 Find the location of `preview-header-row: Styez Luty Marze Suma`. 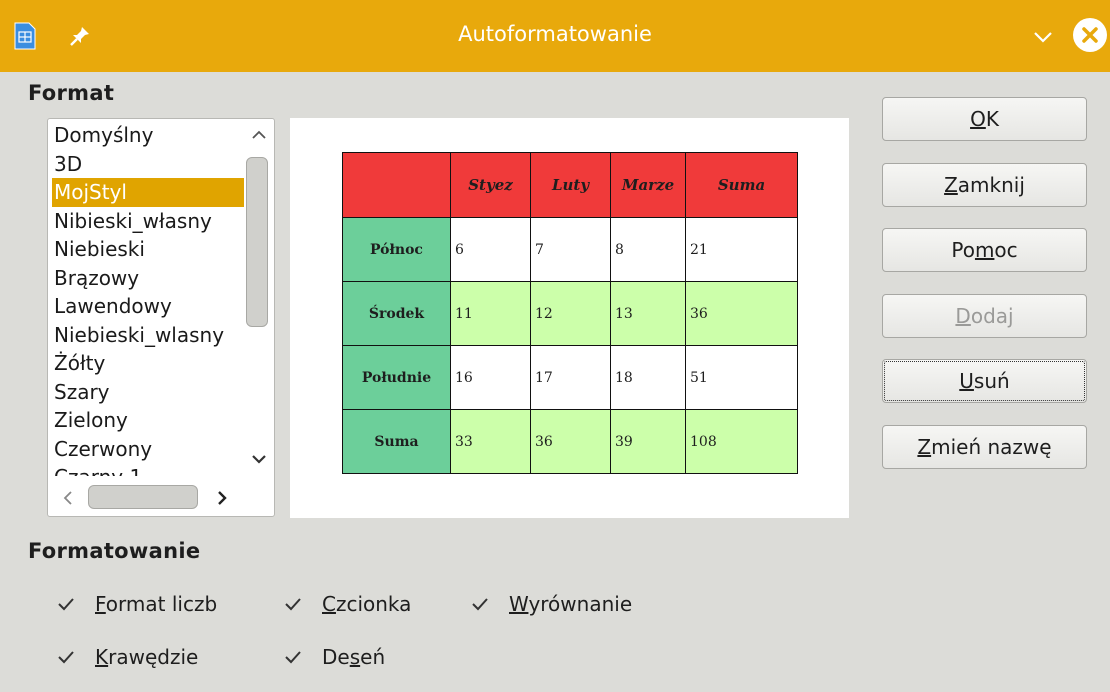

preview-header-row: Styez Luty Marze Suma is located at coordinates (570, 185).